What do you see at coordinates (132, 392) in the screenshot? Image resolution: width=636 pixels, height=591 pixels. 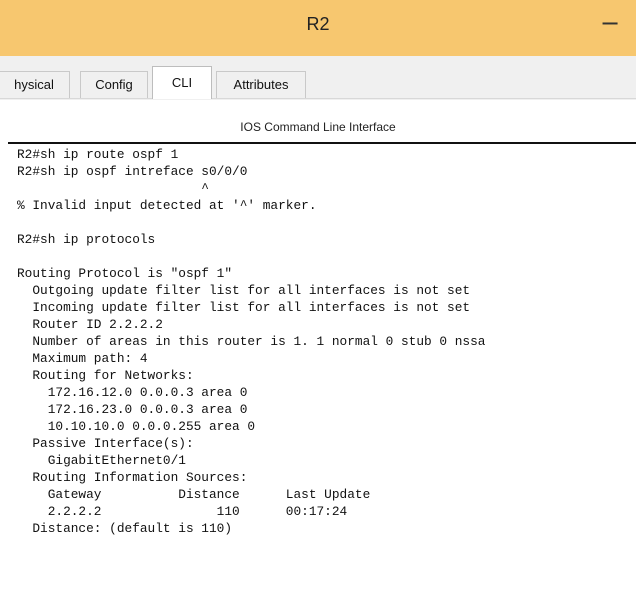 I see `cli-line: 172.16.12.0 0.0.0.3 area 0` at bounding box center [132, 392].